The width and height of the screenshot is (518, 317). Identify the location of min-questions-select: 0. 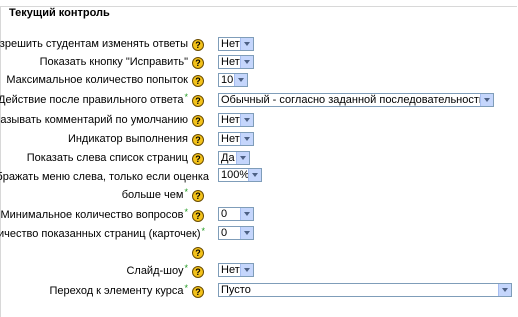
(236, 214).